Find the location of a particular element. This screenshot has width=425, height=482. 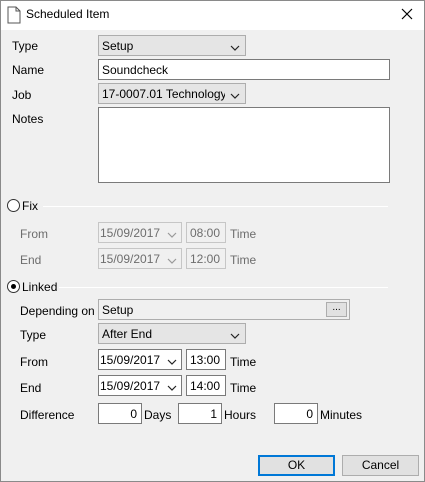

linked-end-time: 14:00 is located at coordinates (206, 385).